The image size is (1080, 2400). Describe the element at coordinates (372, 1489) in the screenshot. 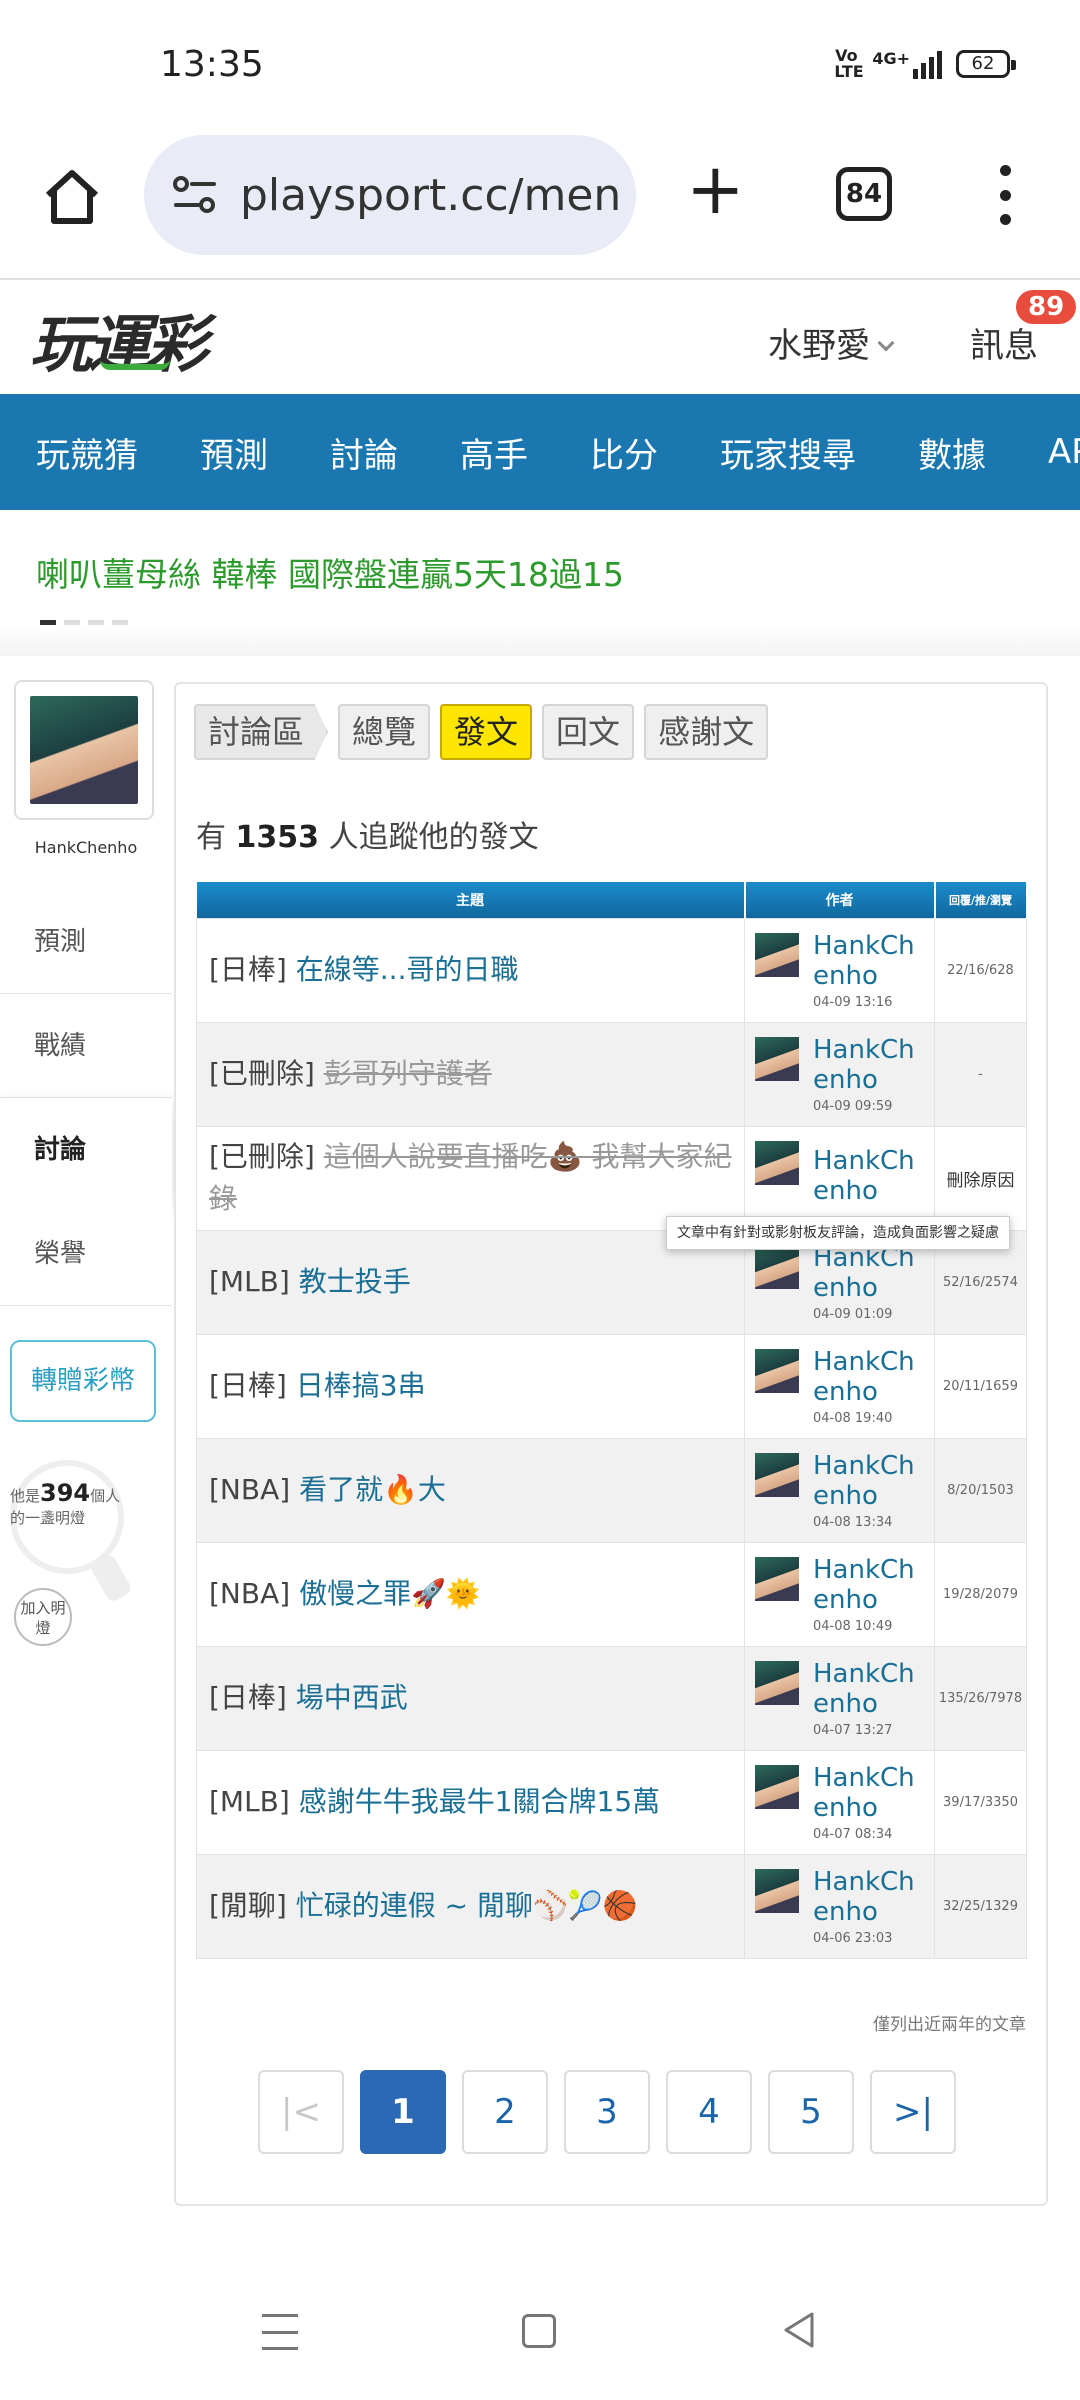

I see `topic-link: 看了就🔥大` at that location.